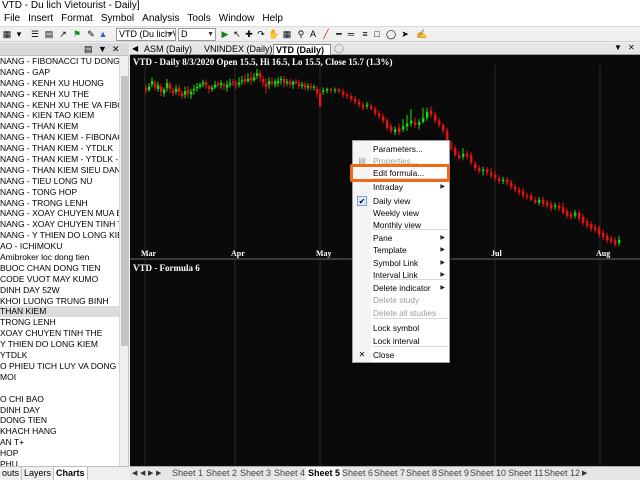 This screenshot has width=640, height=480. What do you see at coordinates (289, 473) in the screenshot?
I see `sheet-tab-4: Sheet 4` at bounding box center [289, 473].